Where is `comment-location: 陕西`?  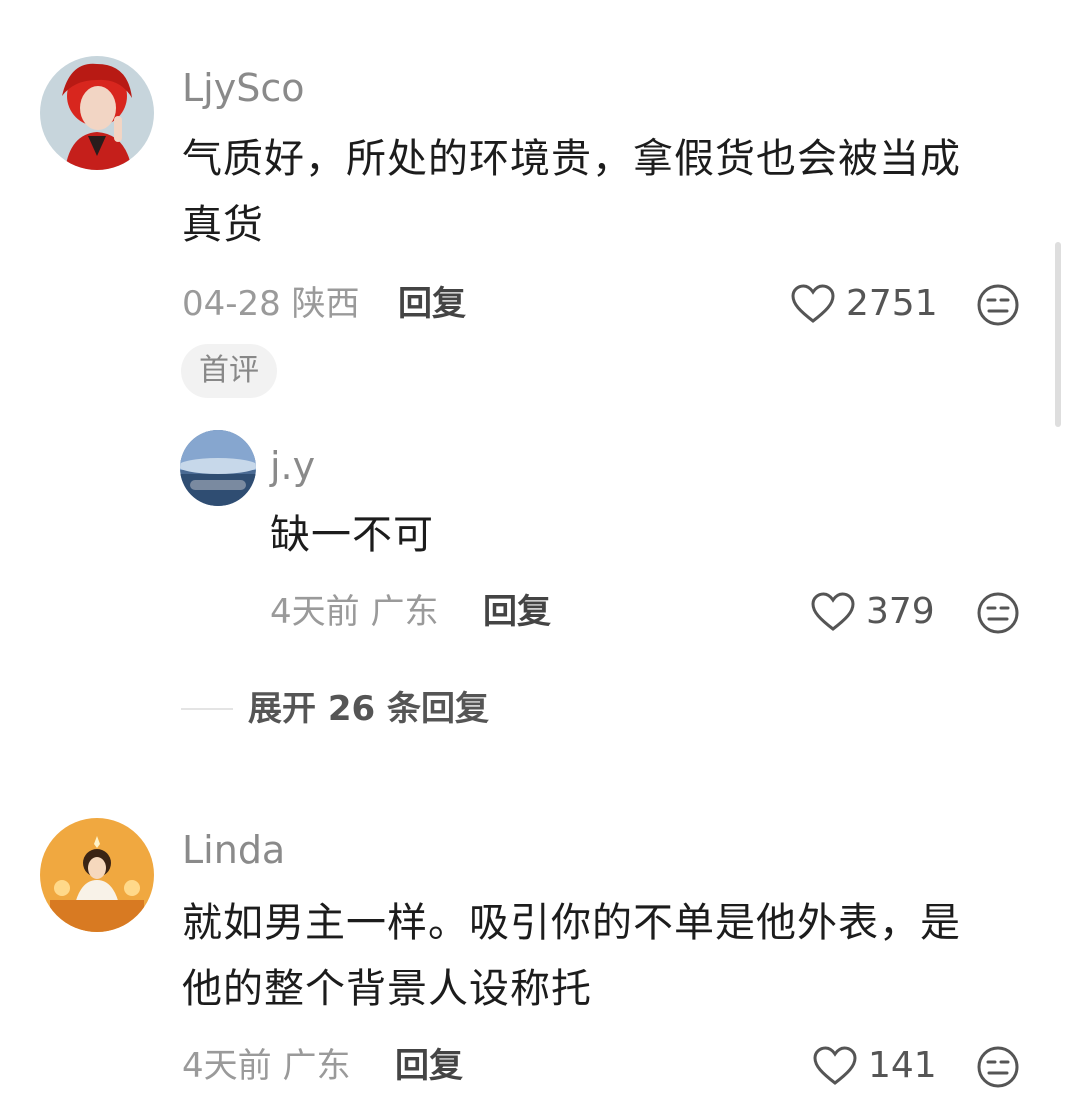 comment-location: 陕西 is located at coordinates (325, 304).